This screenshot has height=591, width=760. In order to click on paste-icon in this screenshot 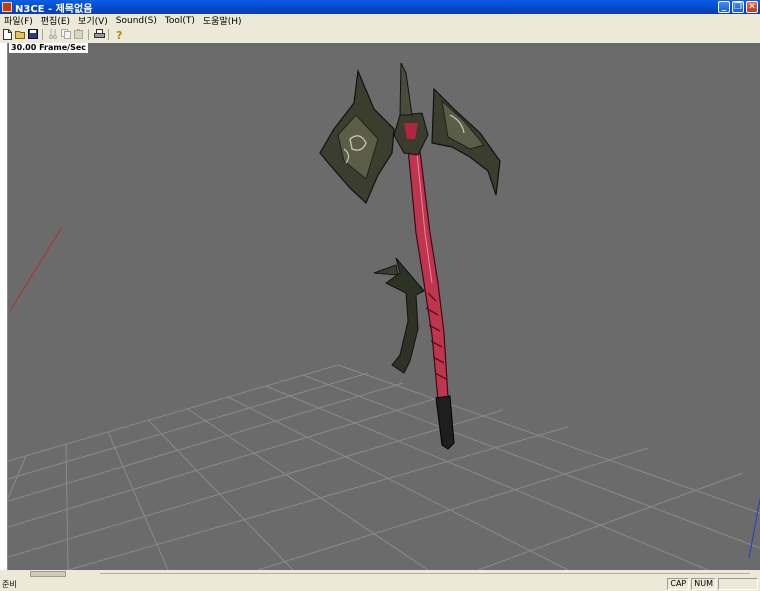, I will do `click(79, 34)`.